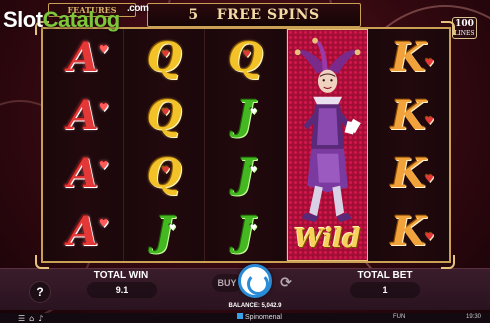 This screenshot has height=323, width=490. I want to click on lines-badge: 100 LINES, so click(464, 28).